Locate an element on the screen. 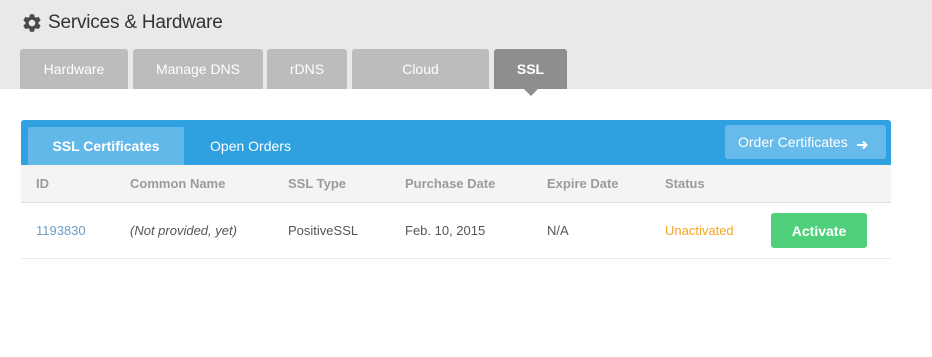  column-header-status: Status is located at coordinates (685, 183).